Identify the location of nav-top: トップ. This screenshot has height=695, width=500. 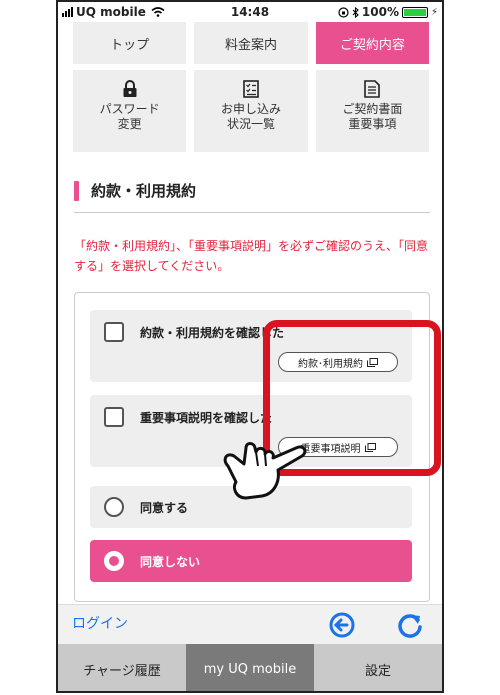
(130, 43).